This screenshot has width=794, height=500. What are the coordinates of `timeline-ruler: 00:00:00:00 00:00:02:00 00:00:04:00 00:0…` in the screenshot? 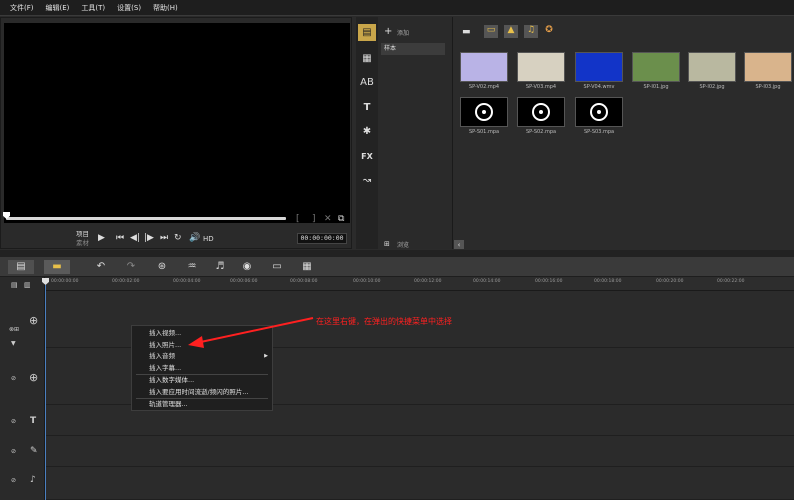 It's located at (419, 284).